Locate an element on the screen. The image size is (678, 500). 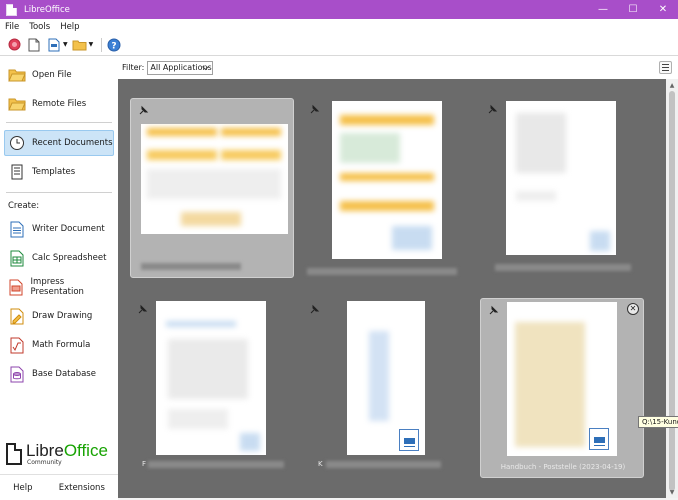
stop-icon is located at coordinates (14, 44).